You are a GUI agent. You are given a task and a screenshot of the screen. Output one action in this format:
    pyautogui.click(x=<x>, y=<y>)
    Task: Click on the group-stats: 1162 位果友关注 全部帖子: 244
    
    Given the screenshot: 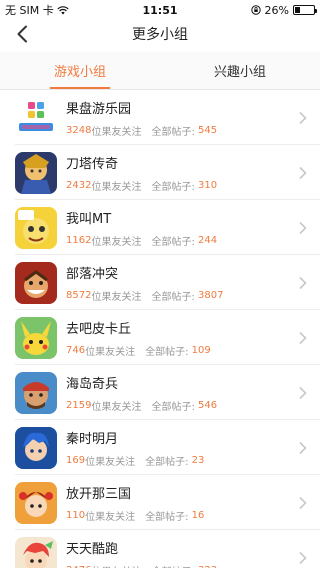 What is the action you would take?
    pyautogui.click(x=182, y=240)
    